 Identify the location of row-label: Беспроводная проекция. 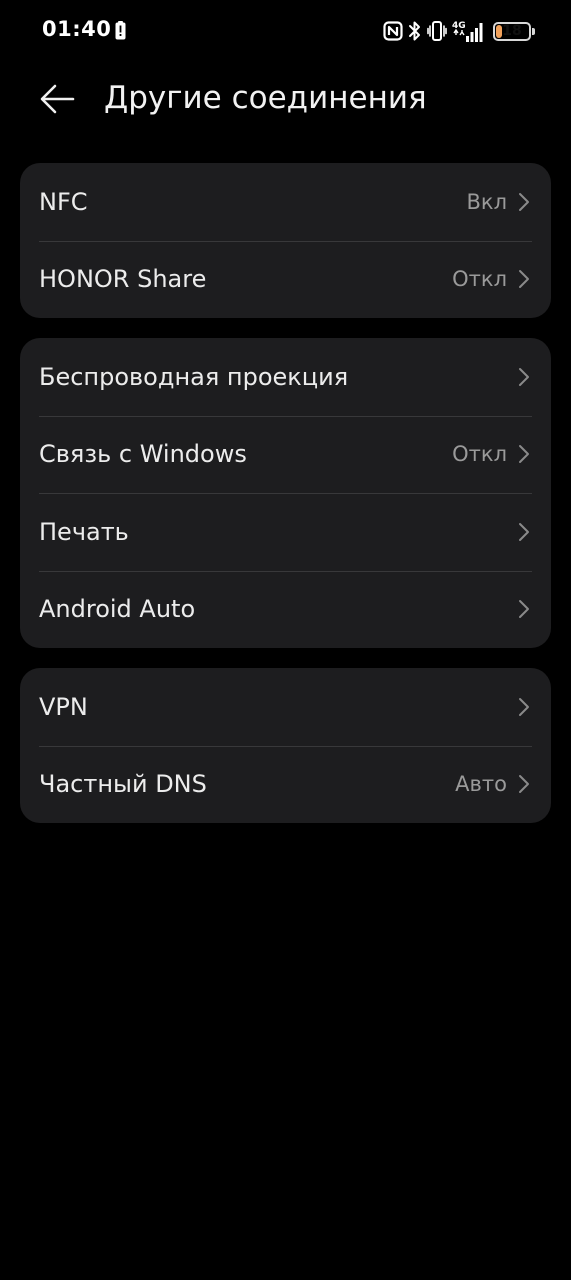
(194, 376).